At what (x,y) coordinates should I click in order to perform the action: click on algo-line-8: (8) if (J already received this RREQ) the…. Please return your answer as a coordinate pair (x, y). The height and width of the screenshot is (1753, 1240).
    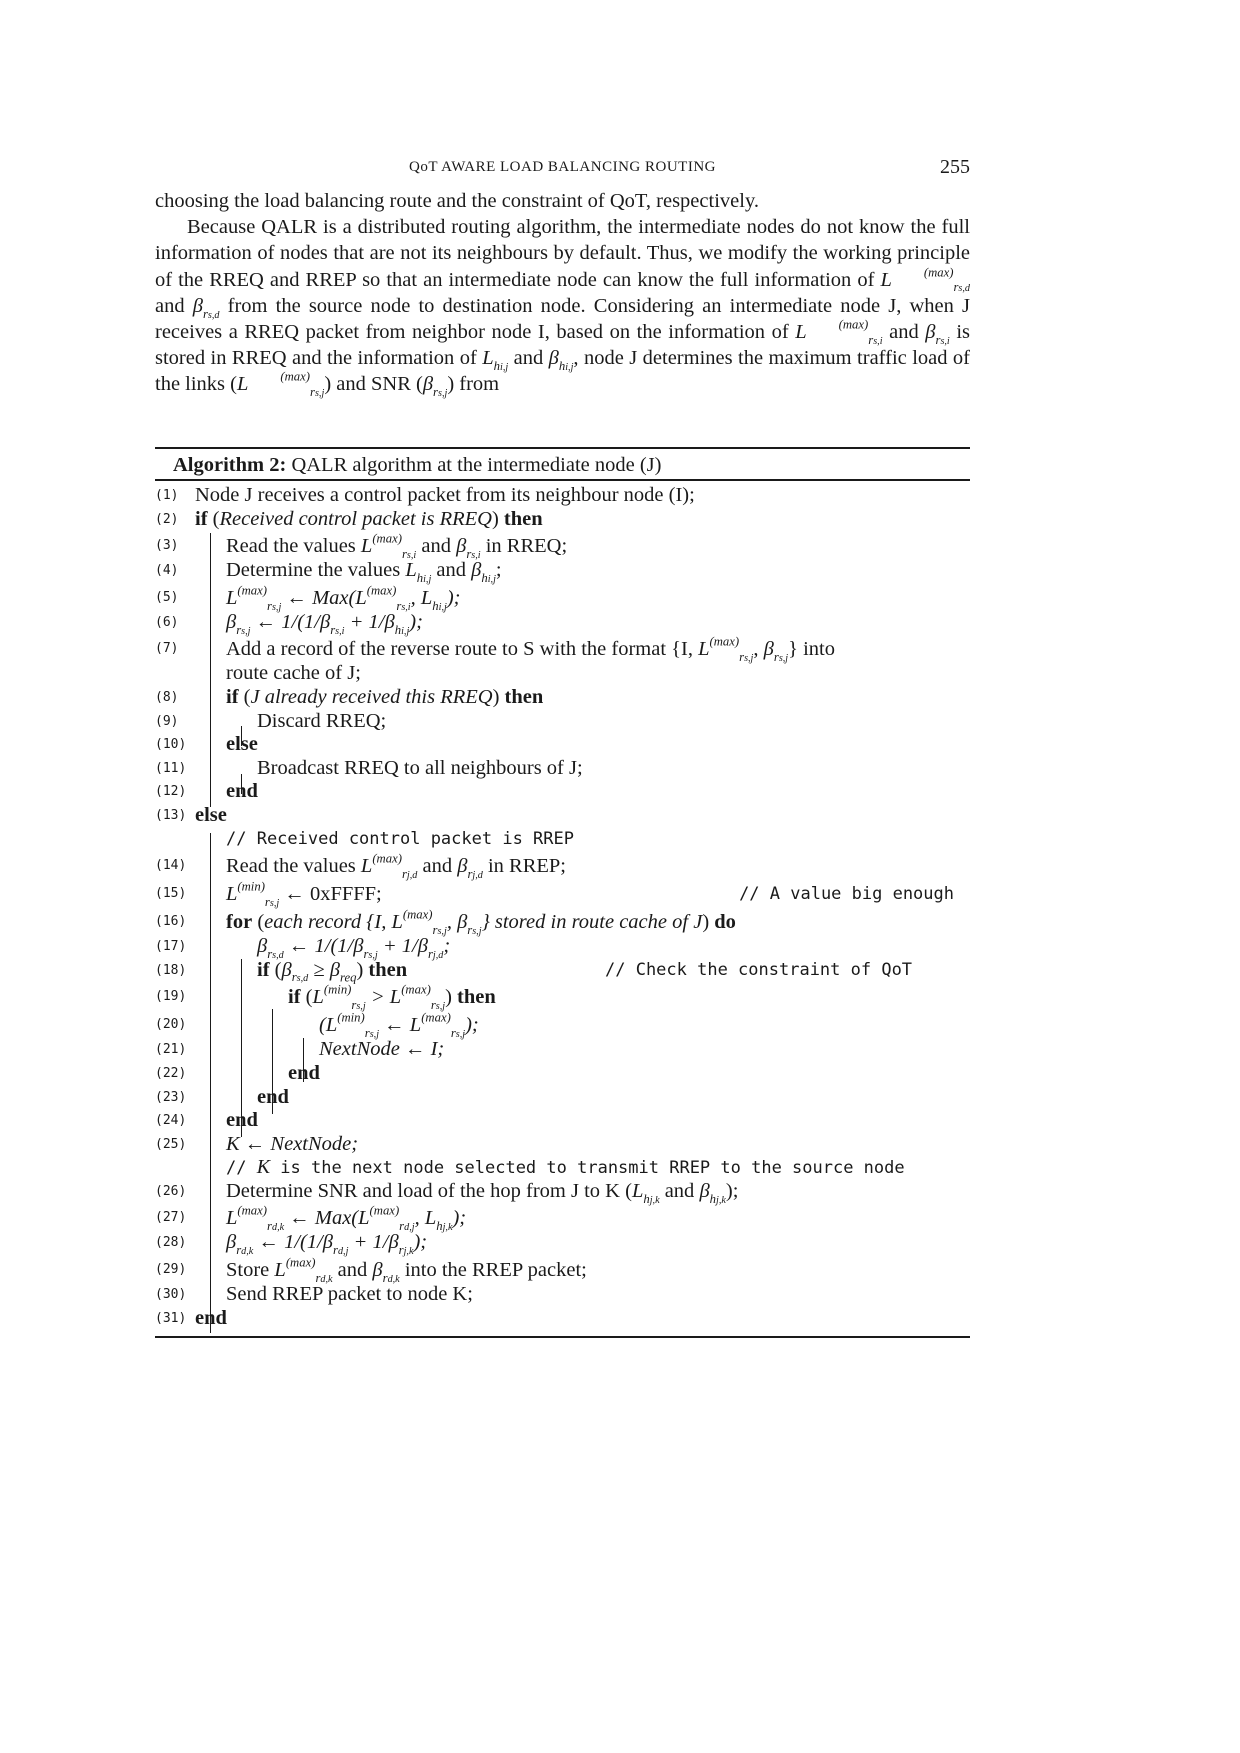
    Looking at the image, I should click on (349, 696).